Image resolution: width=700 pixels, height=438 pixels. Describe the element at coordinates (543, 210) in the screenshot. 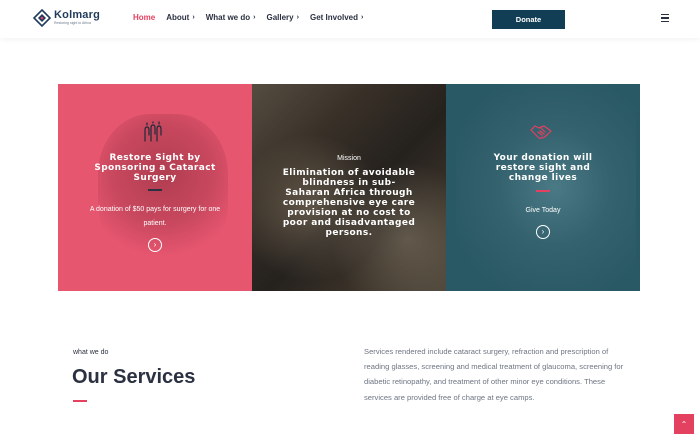

I see `card-description: Give Today` at that location.